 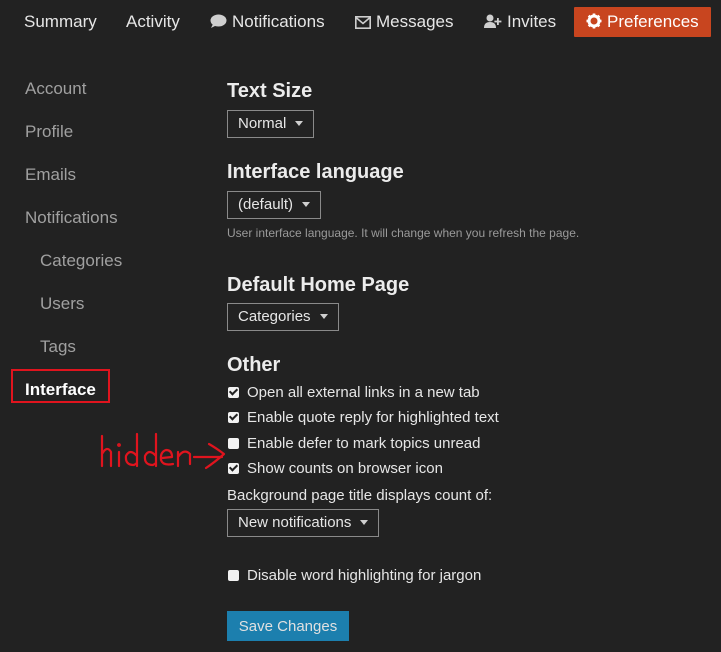 I want to click on checkbox-row-quote-reply: Enable quote reply for highlighted text, so click(x=363, y=417).